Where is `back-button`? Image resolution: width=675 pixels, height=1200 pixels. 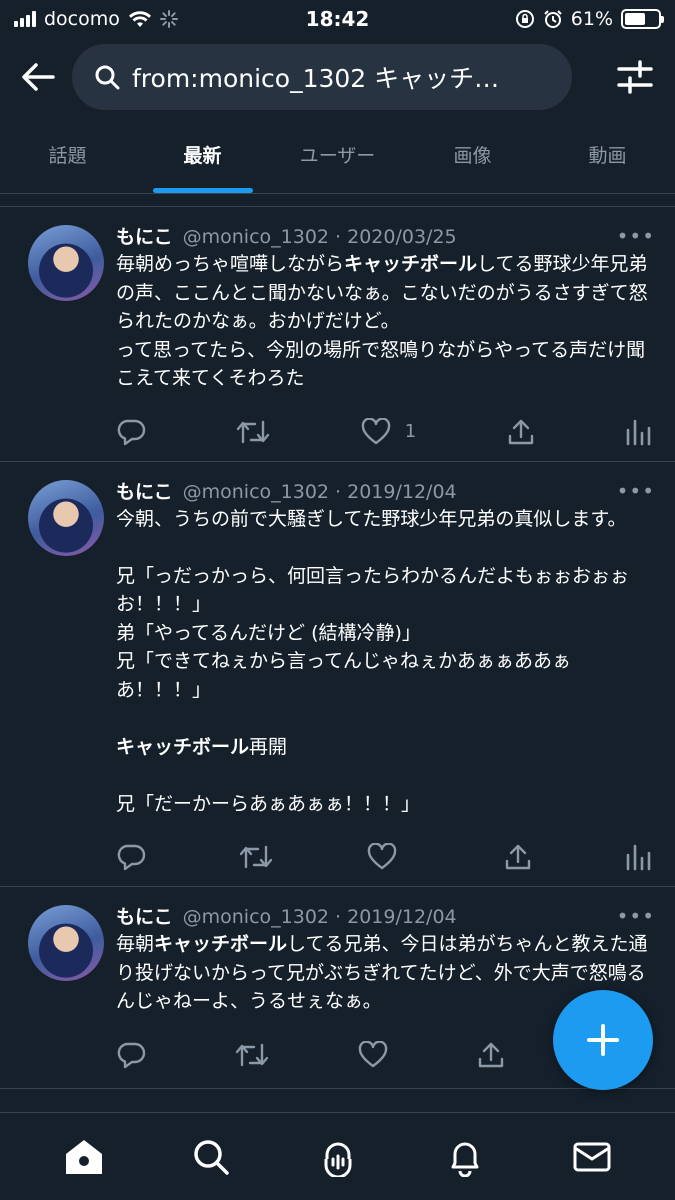 back-button is located at coordinates (38, 77).